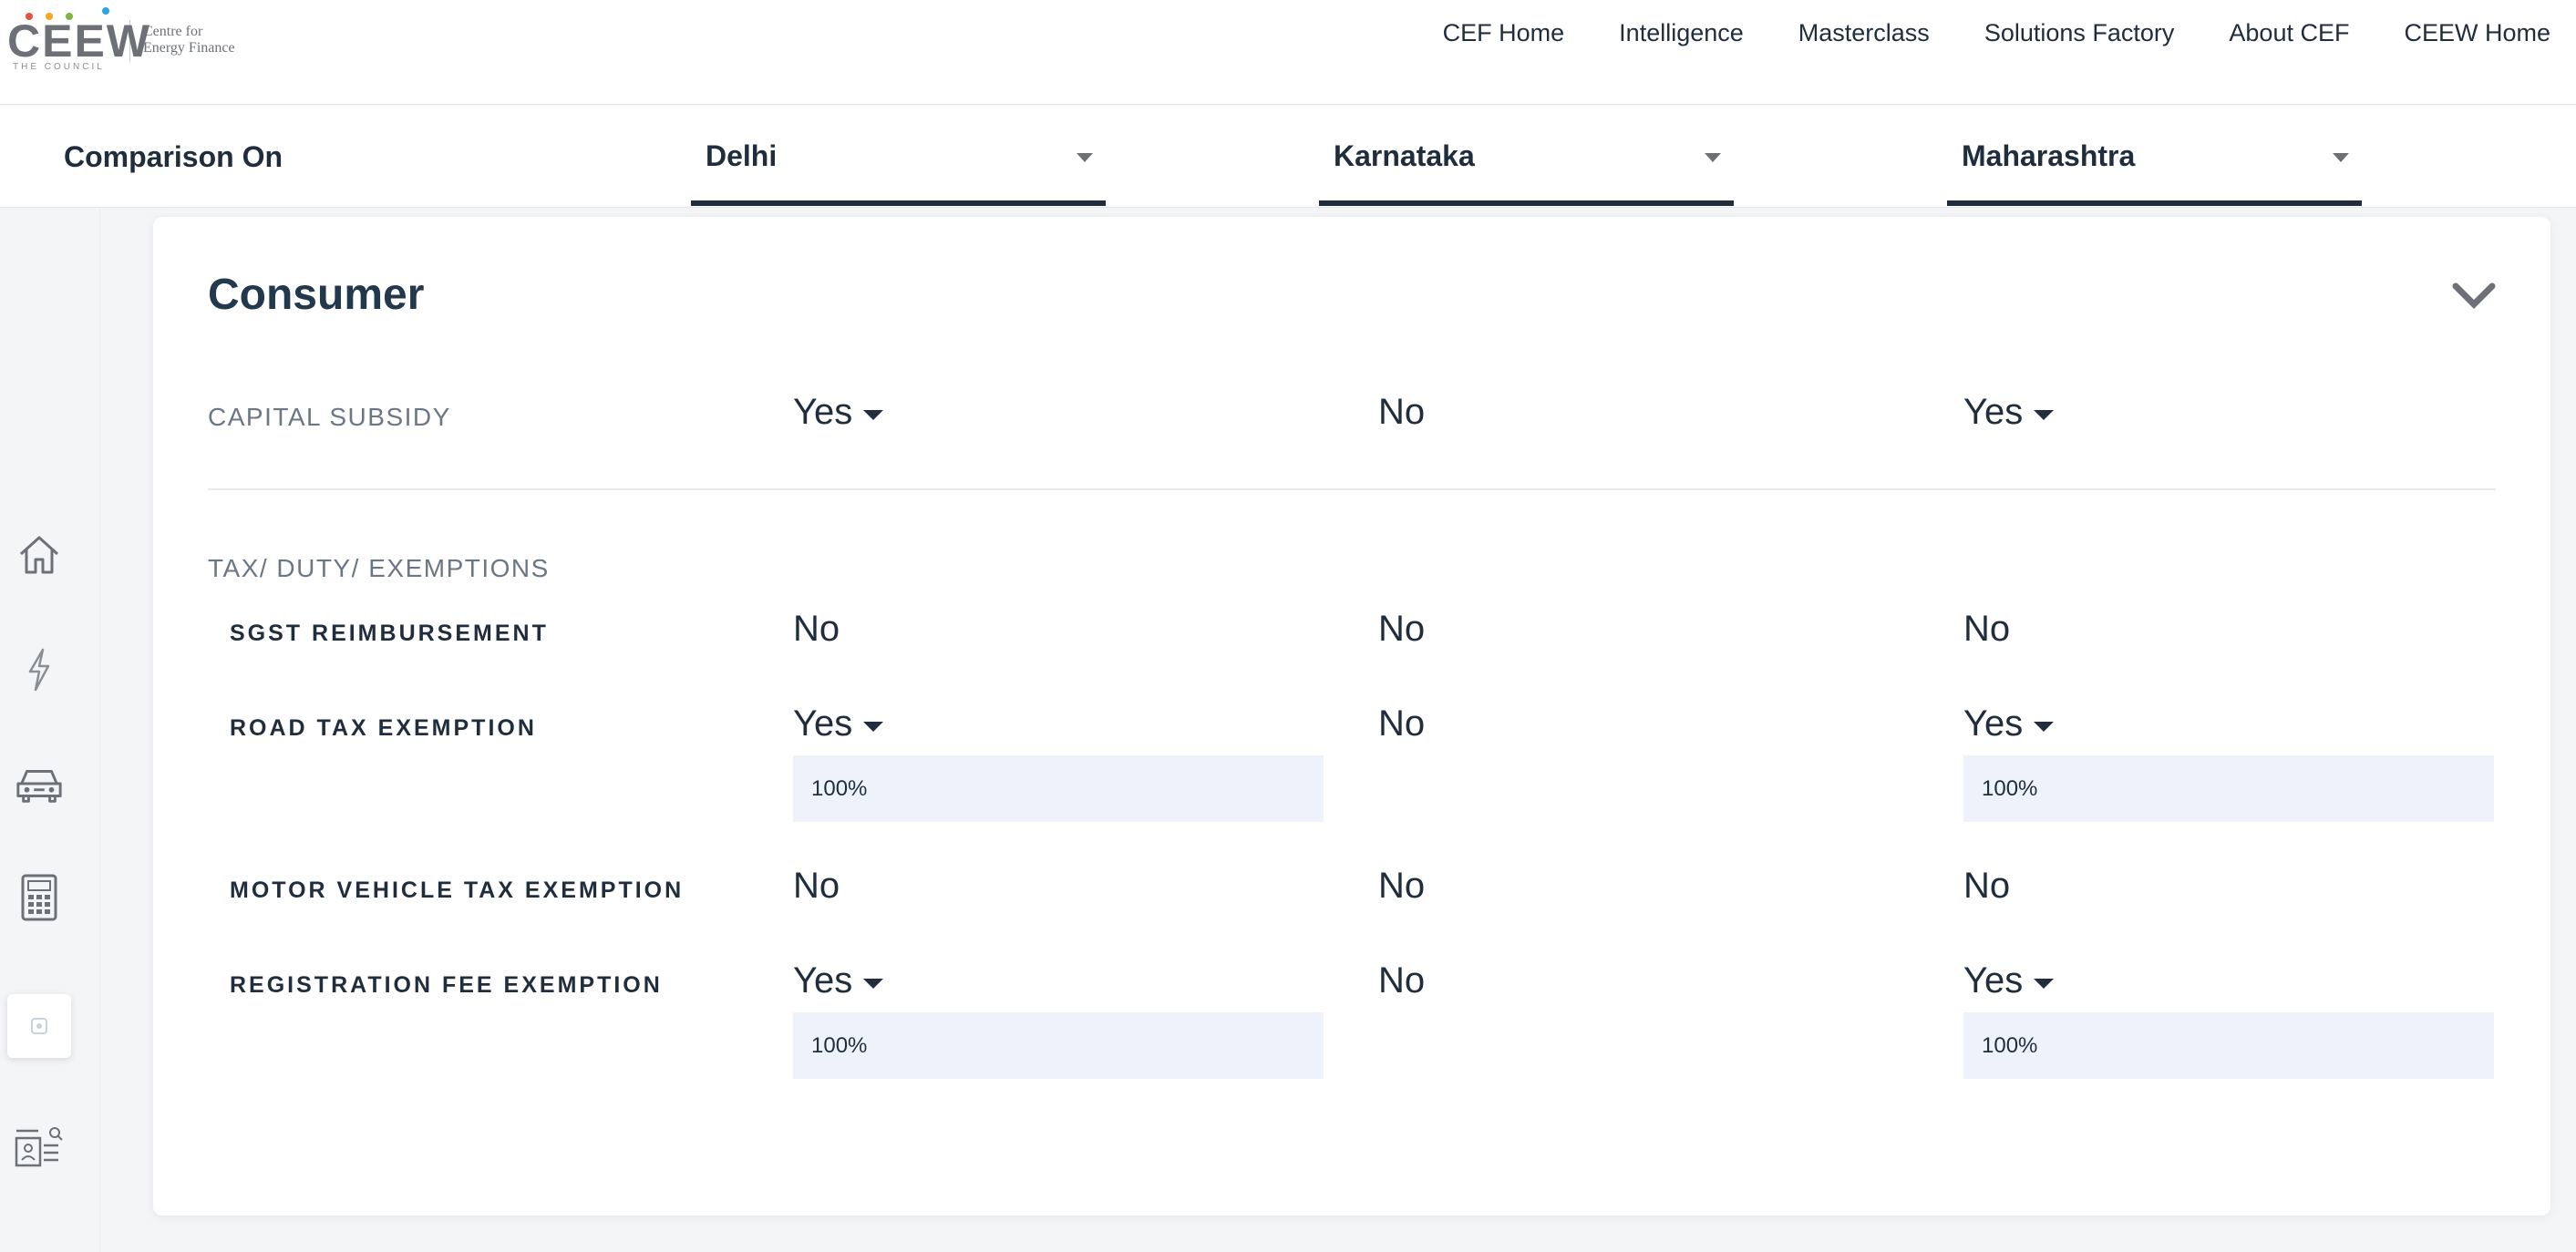 This screenshot has height=1252, width=2576. I want to click on capital-subsidy-value-1: Yes, so click(838, 412).